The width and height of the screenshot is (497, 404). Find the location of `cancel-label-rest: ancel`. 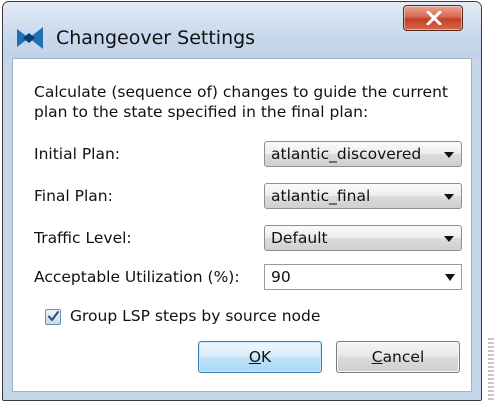

cancel-label-rest: ancel is located at coordinates (403, 357).